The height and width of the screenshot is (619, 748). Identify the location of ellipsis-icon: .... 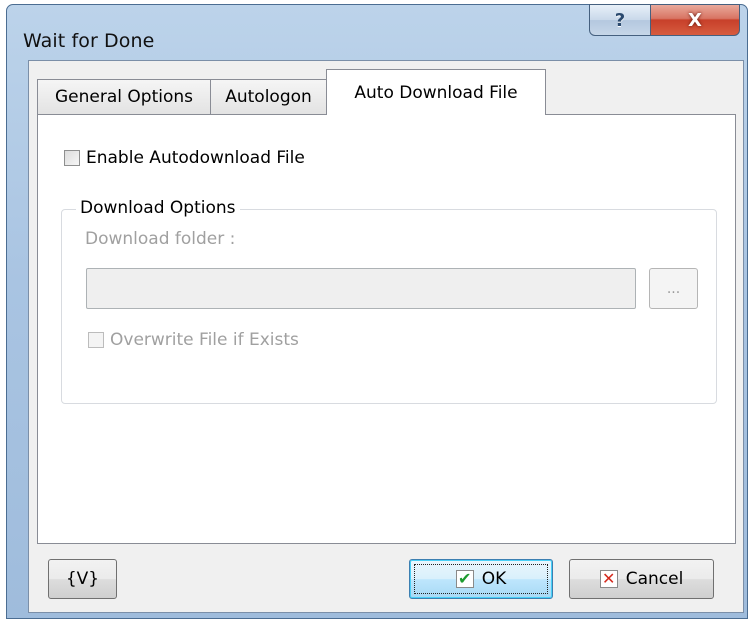
(673, 288).